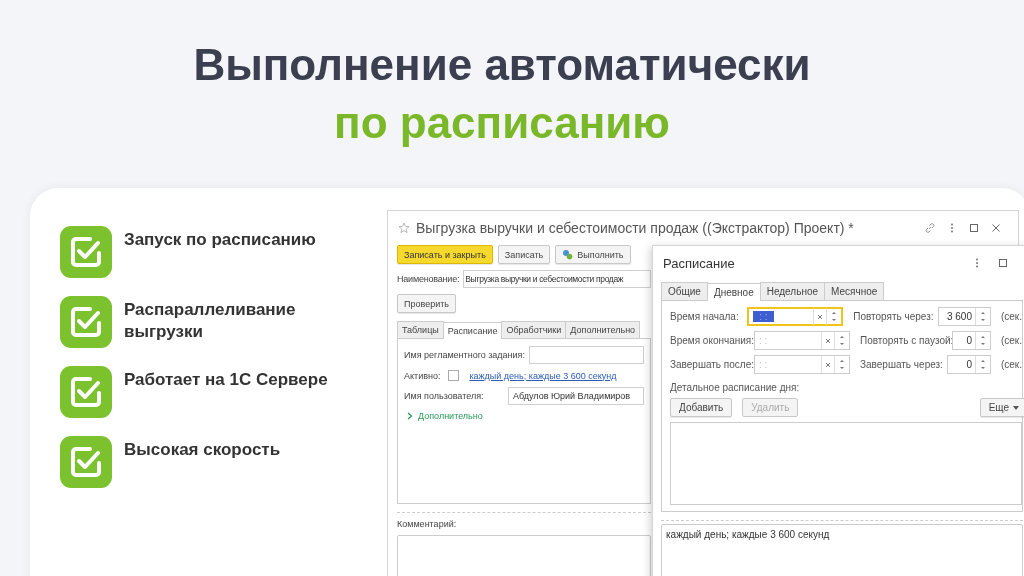  What do you see at coordinates (422, 375) in the screenshot?
I see `active-label: Активно:` at bounding box center [422, 375].